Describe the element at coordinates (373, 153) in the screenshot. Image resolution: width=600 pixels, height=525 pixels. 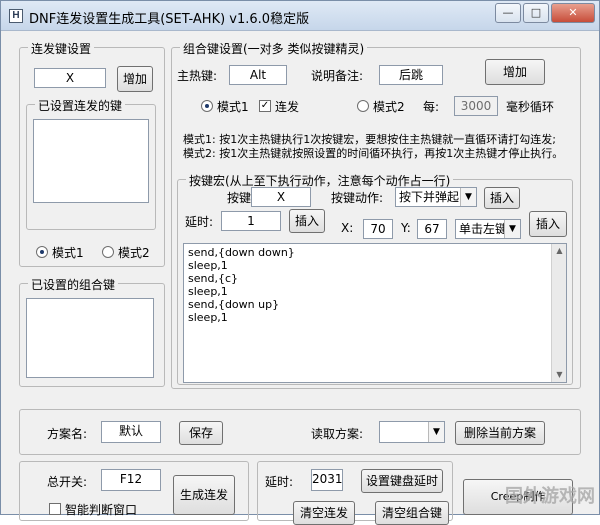
I see `mode2-description: 模式2: 按1次主热键就按照设置的时间循环执行，再按1次主热键才停止执行。` at that location.